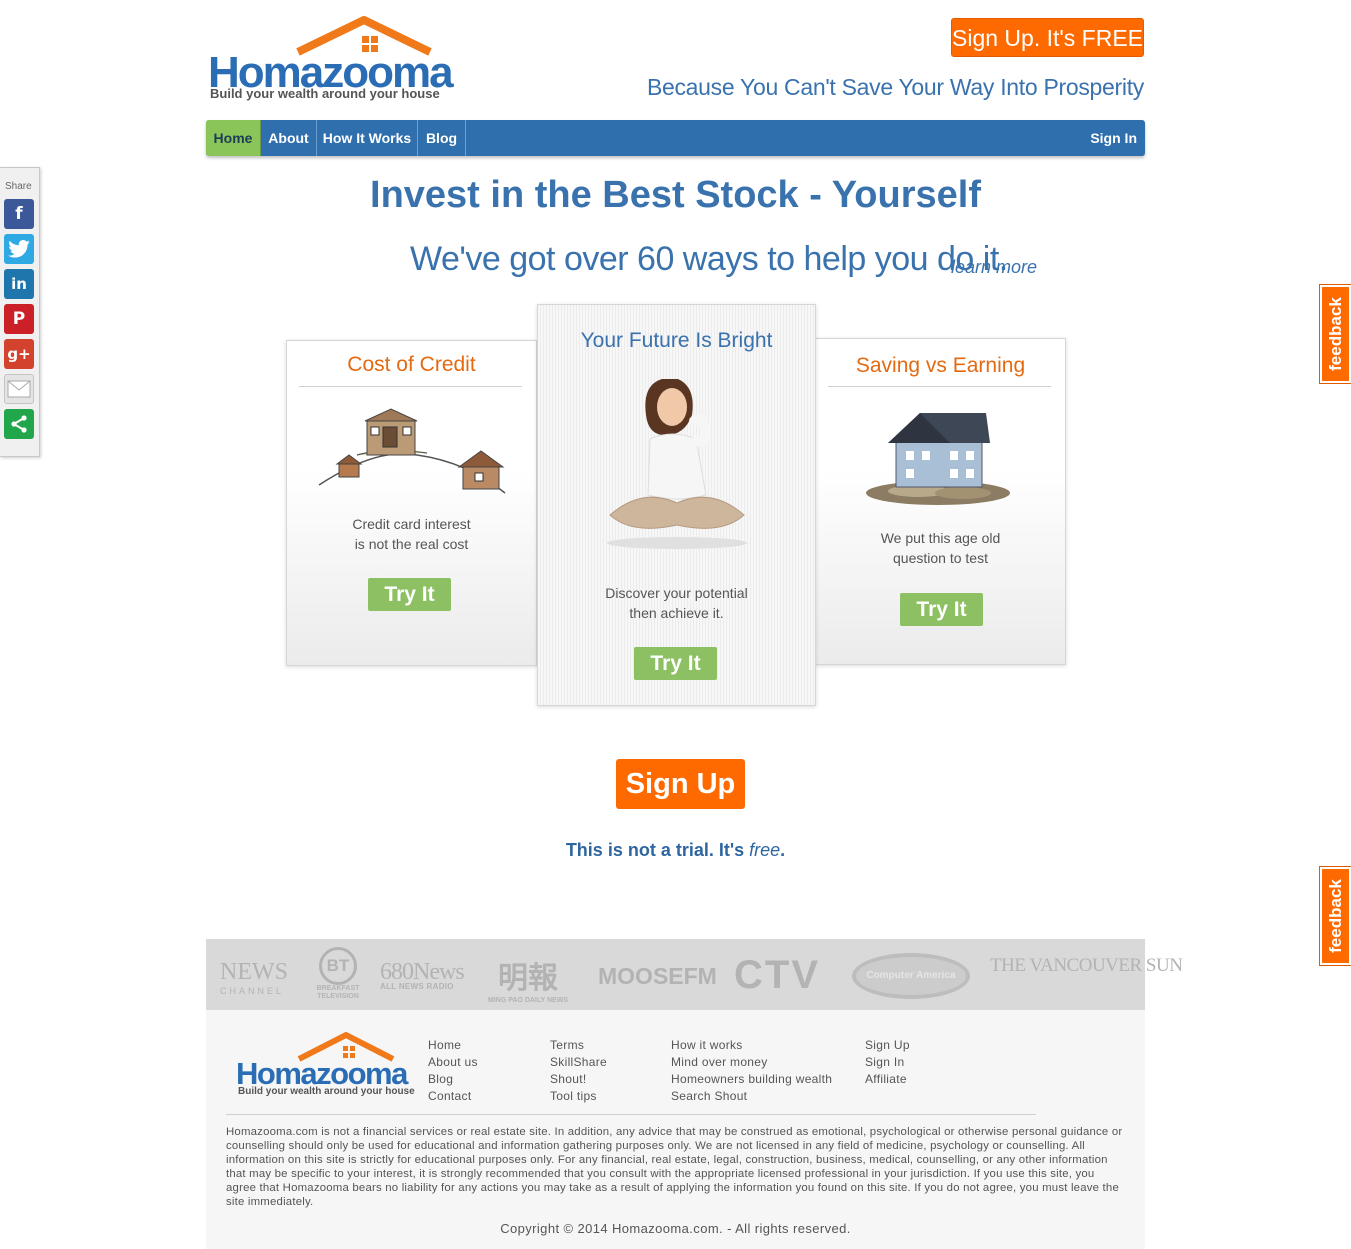  I want to click on news-channel-sub: CHANNEL, so click(252, 991).